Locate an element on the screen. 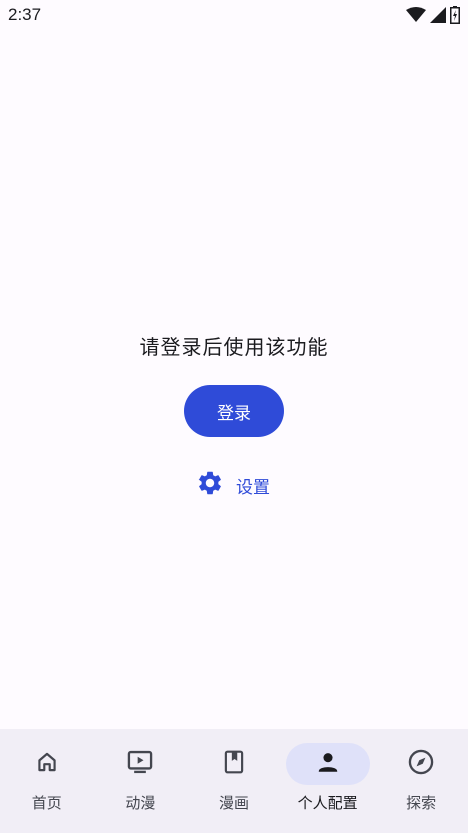 The height and width of the screenshot is (833, 468). nav-item-anime: 动漫 is located at coordinates (141, 781).